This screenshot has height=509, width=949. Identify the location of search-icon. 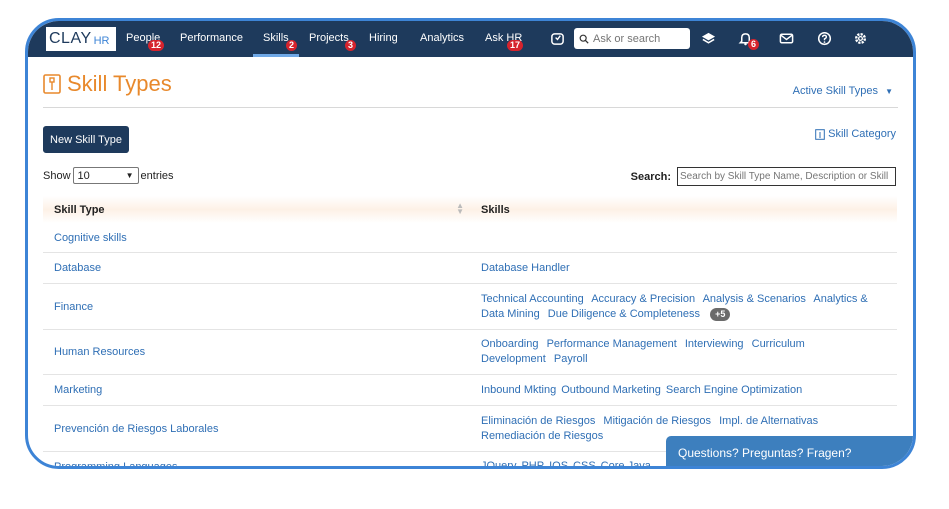
(584, 39).